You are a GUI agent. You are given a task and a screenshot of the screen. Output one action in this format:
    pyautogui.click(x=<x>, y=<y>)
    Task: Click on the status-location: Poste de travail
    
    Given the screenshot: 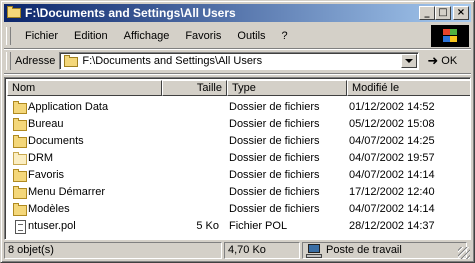 What is the action you would take?
    pyautogui.click(x=384, y=250)
    